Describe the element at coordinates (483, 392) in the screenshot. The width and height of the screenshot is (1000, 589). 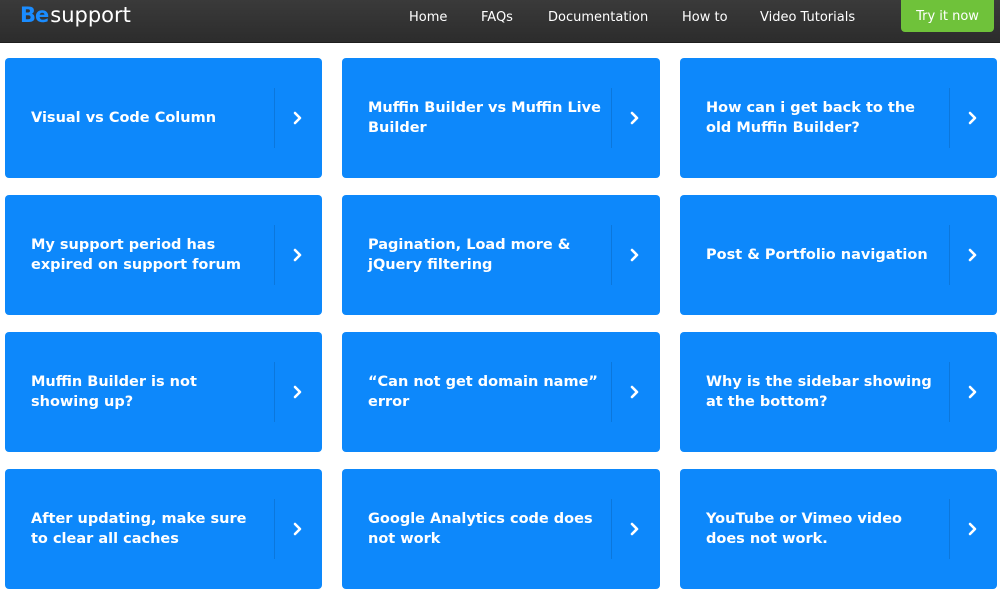
I see `faq-card-title: “Can not get domain name” error` at that location.